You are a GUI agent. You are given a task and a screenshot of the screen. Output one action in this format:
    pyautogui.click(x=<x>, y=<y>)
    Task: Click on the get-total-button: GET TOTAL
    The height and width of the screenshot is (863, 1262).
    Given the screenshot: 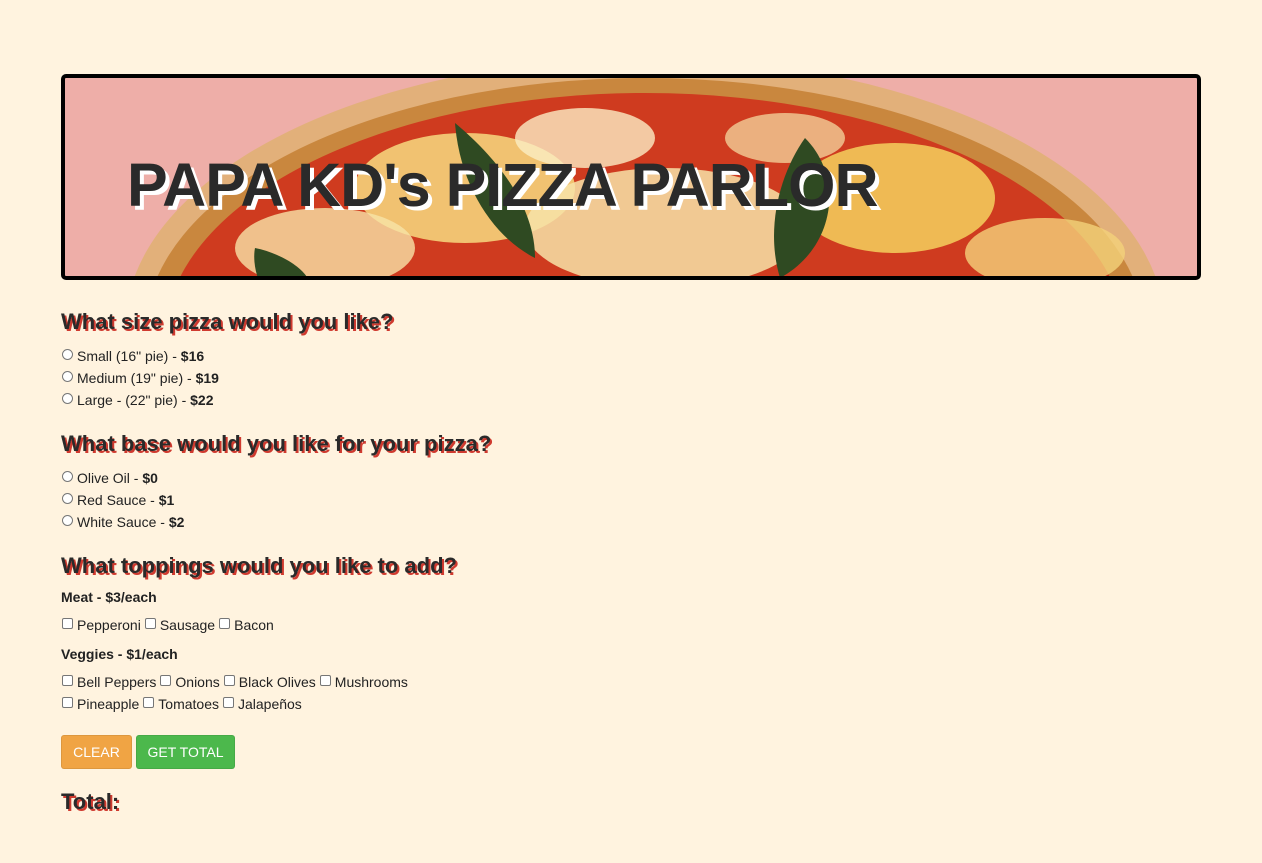 What is the action you would take?
    pyautogui.click(x=185, y=752)
    